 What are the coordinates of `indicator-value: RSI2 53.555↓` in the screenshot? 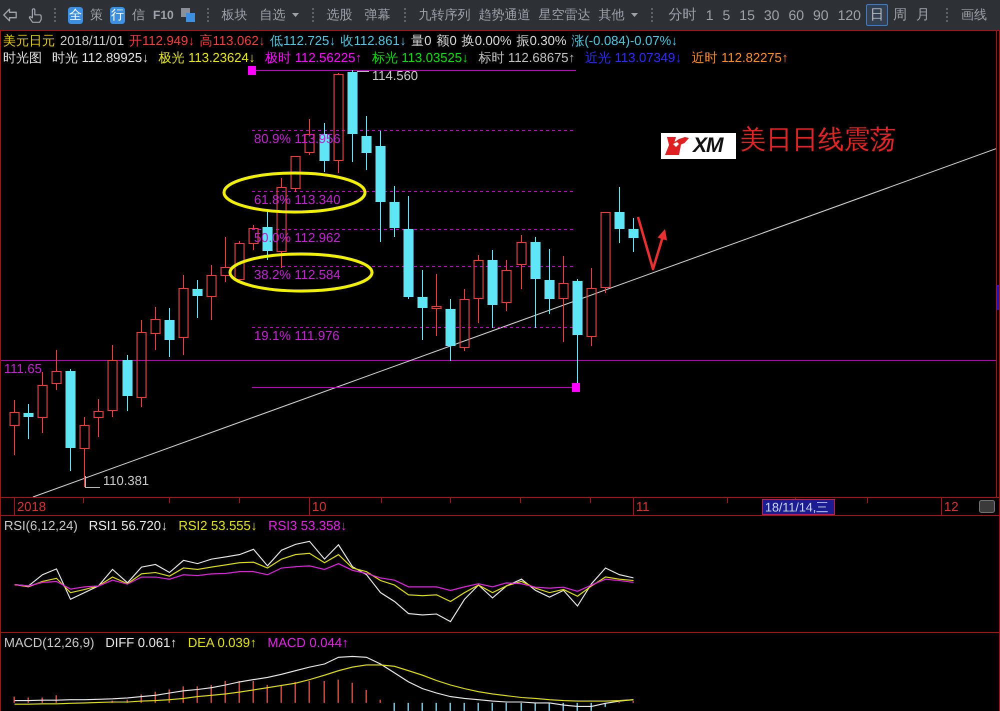 It's located at (218, 526).